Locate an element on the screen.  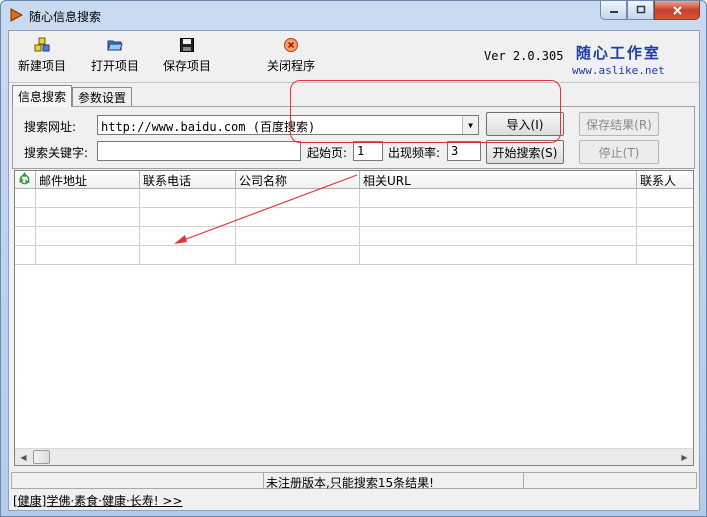
scroll-left-icon: ◀ is located at coordinates (23, 457).